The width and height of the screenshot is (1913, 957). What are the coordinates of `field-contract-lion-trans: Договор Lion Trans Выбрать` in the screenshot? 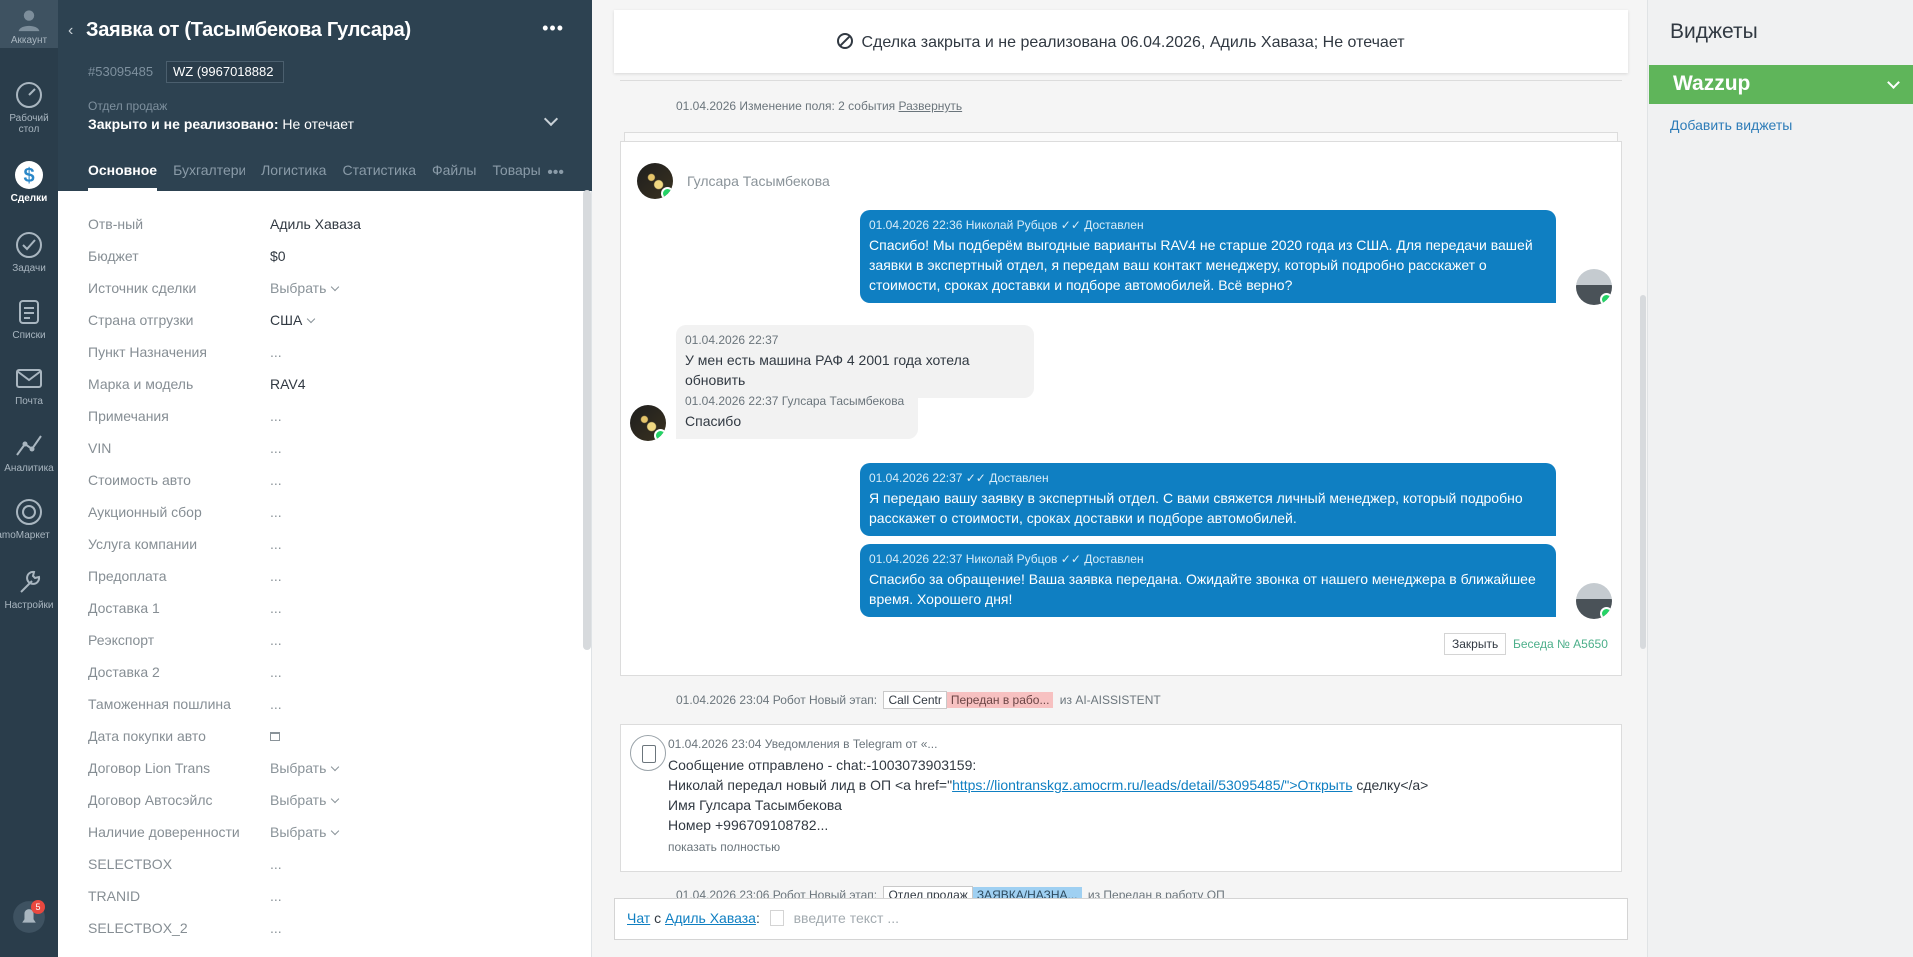 It's located at (328, 768).